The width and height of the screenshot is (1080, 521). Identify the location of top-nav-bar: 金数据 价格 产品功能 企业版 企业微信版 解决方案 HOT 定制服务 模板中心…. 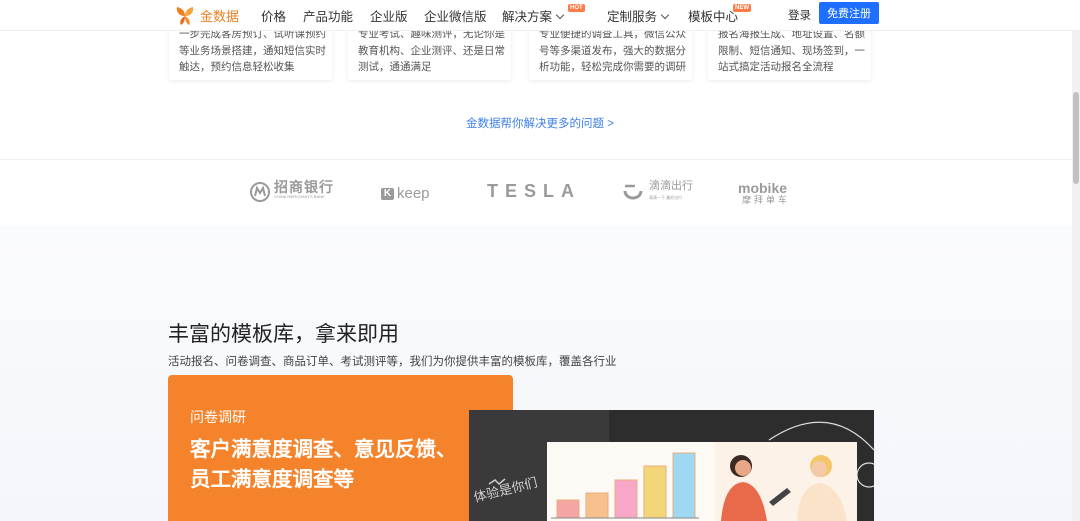
(540, 15).